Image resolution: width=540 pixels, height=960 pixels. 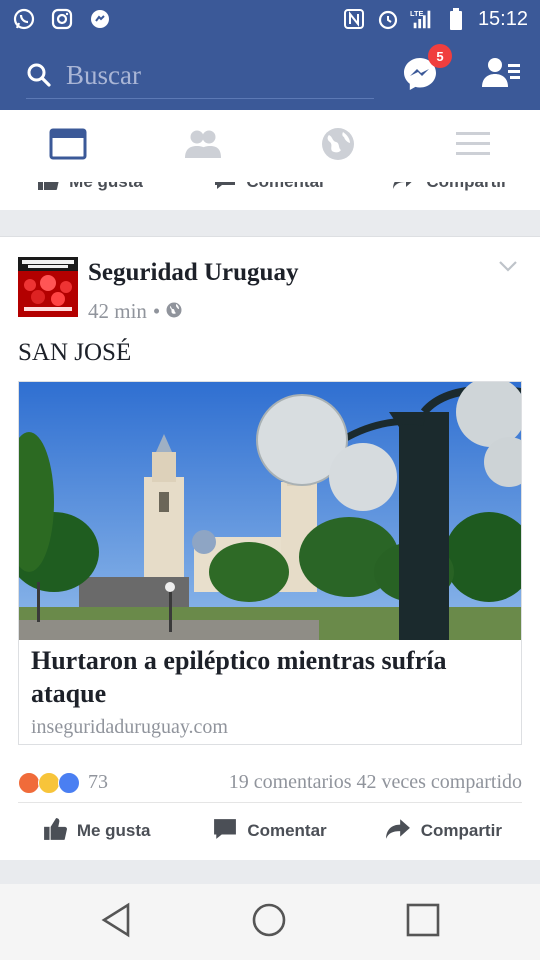 What do you see at coordinates (117, 311) in the screenshot?
I see `post-time: 42 min` at bounding box center [117, 311].